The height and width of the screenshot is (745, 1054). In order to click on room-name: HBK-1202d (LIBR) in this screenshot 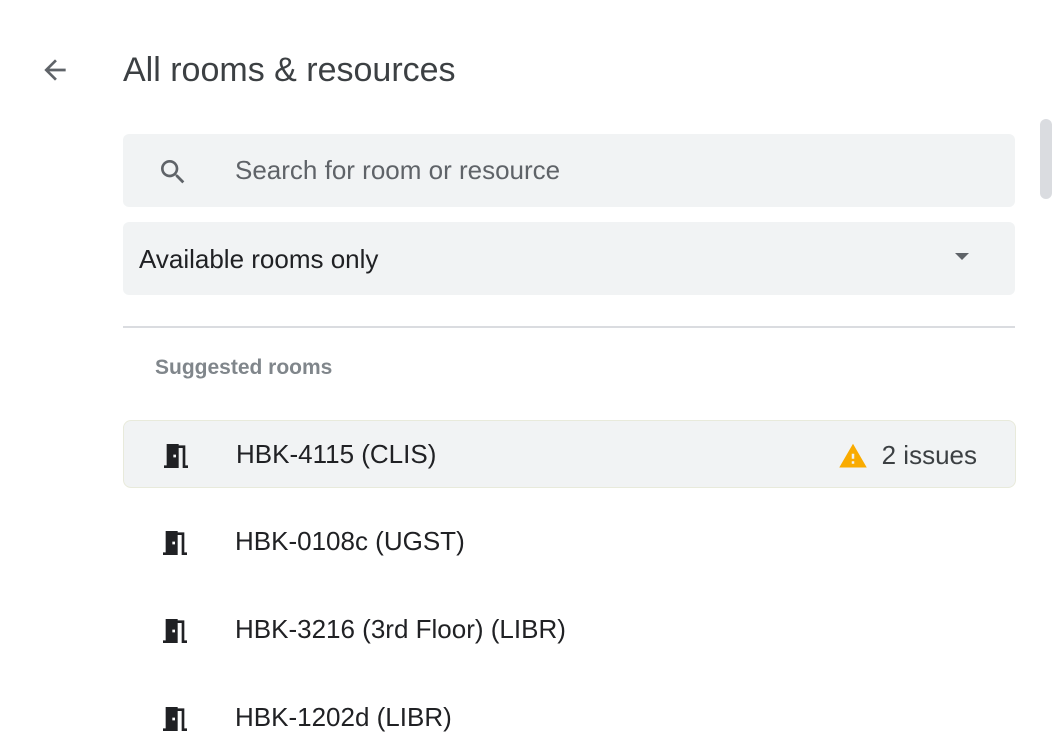, I will do `click(343, 717)`.